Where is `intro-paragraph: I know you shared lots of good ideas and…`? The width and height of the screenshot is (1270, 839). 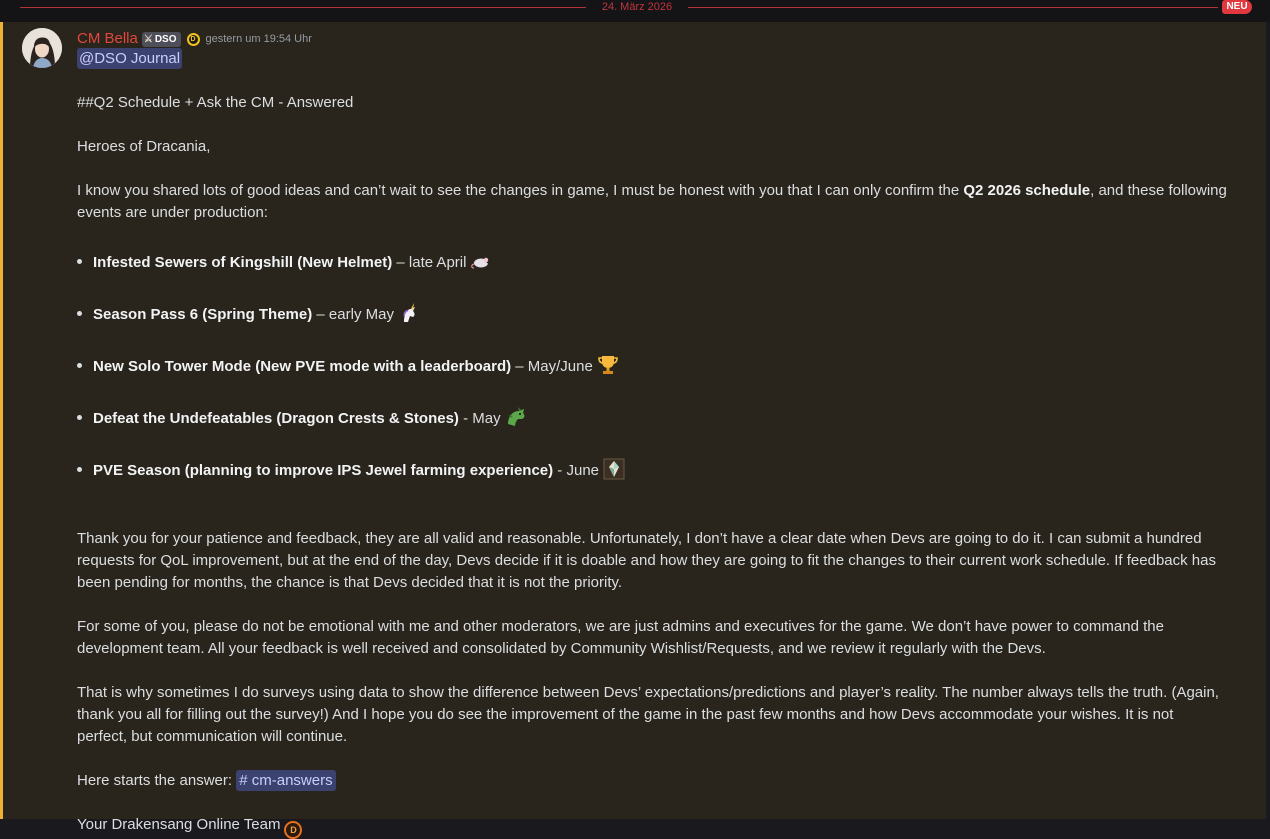 intro-paragraph: I know you shared lots of good ideas and… is located at coordinates (652, 202).